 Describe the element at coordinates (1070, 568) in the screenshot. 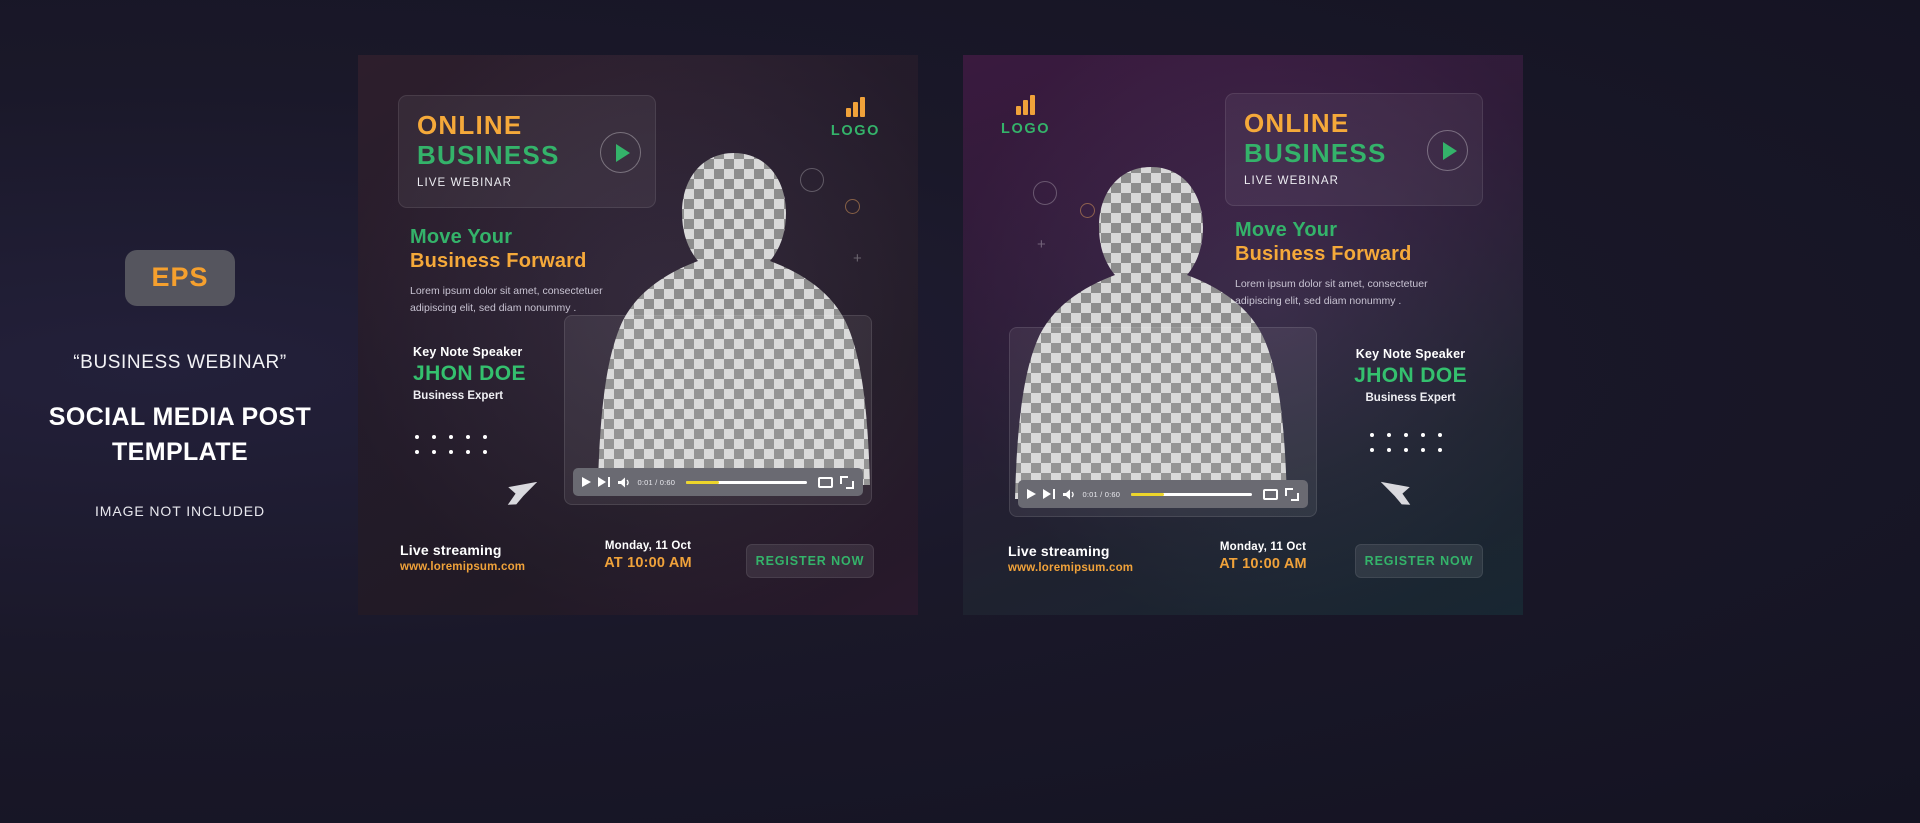

I see `live-streaming-url-b: www.loremipsum.com` at that location.